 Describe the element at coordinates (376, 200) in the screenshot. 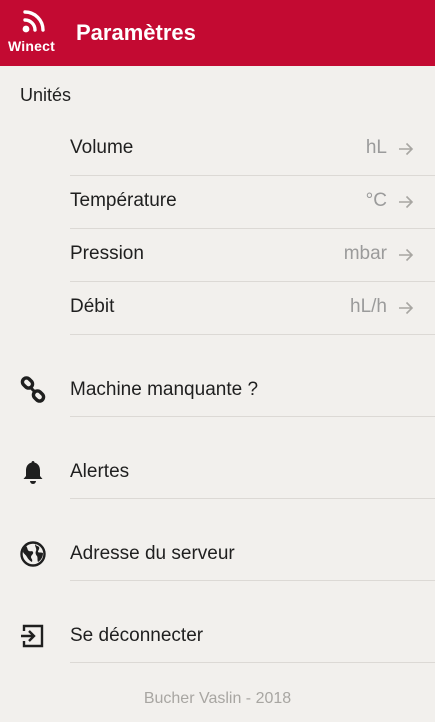

I see `unit-value: °C` at that location.